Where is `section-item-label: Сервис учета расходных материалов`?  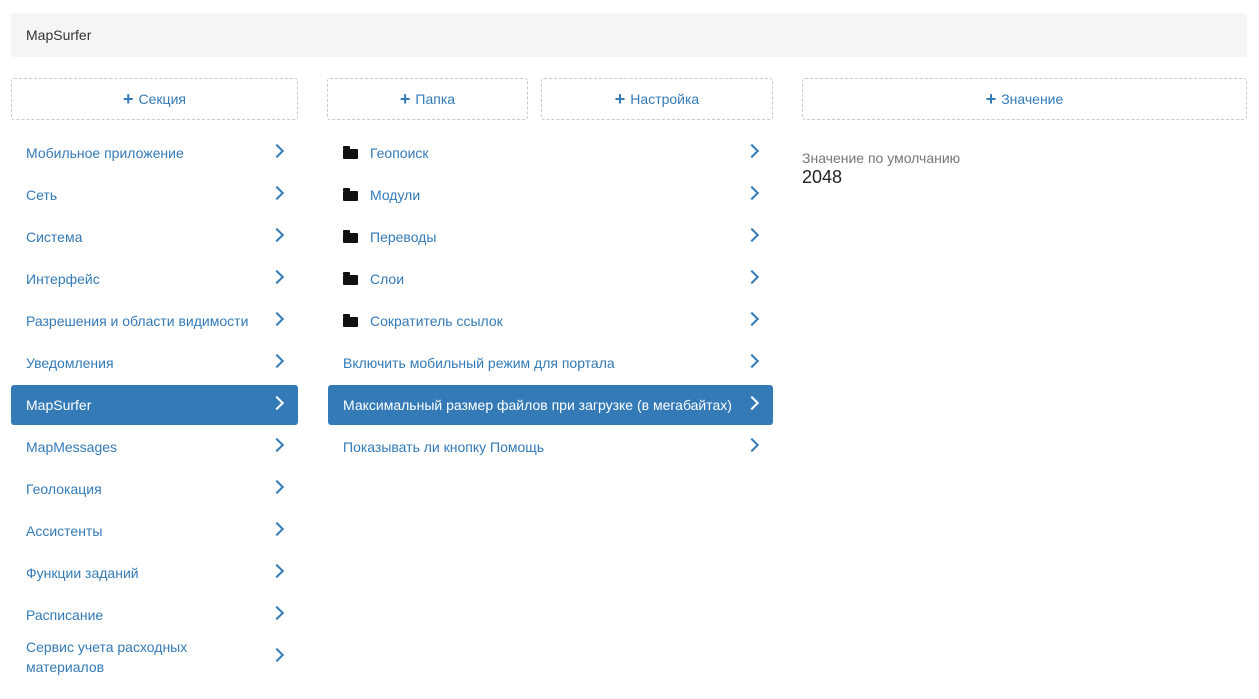 section-item-label: Сервис учета расходных материалов is located at coordinates (107, 657).